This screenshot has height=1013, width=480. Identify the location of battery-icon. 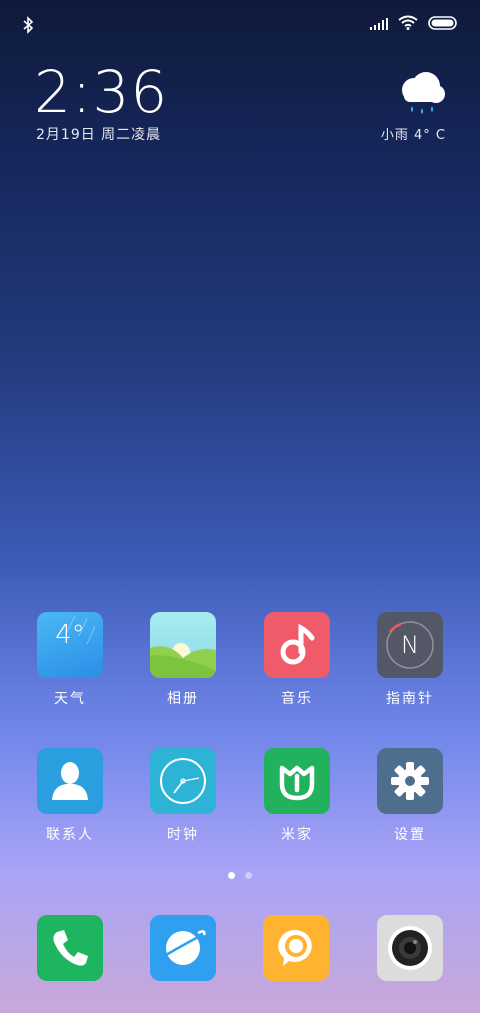
(443, 24).